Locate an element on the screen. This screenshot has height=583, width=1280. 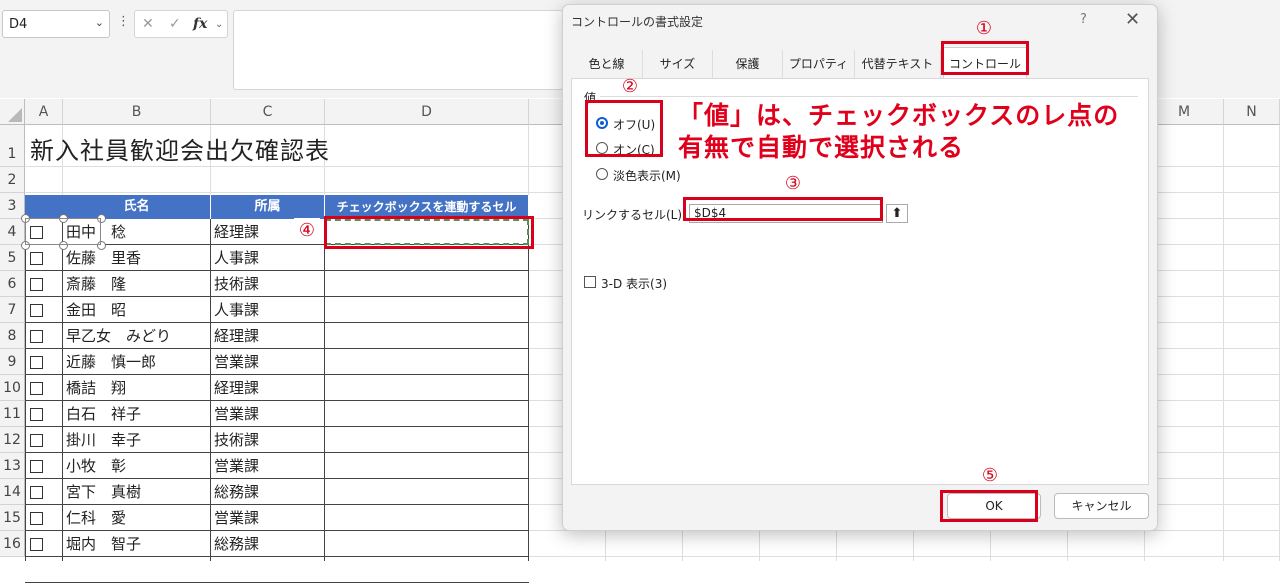
cell-name: 橋詰 翔 is located at coordinates (96, 388).